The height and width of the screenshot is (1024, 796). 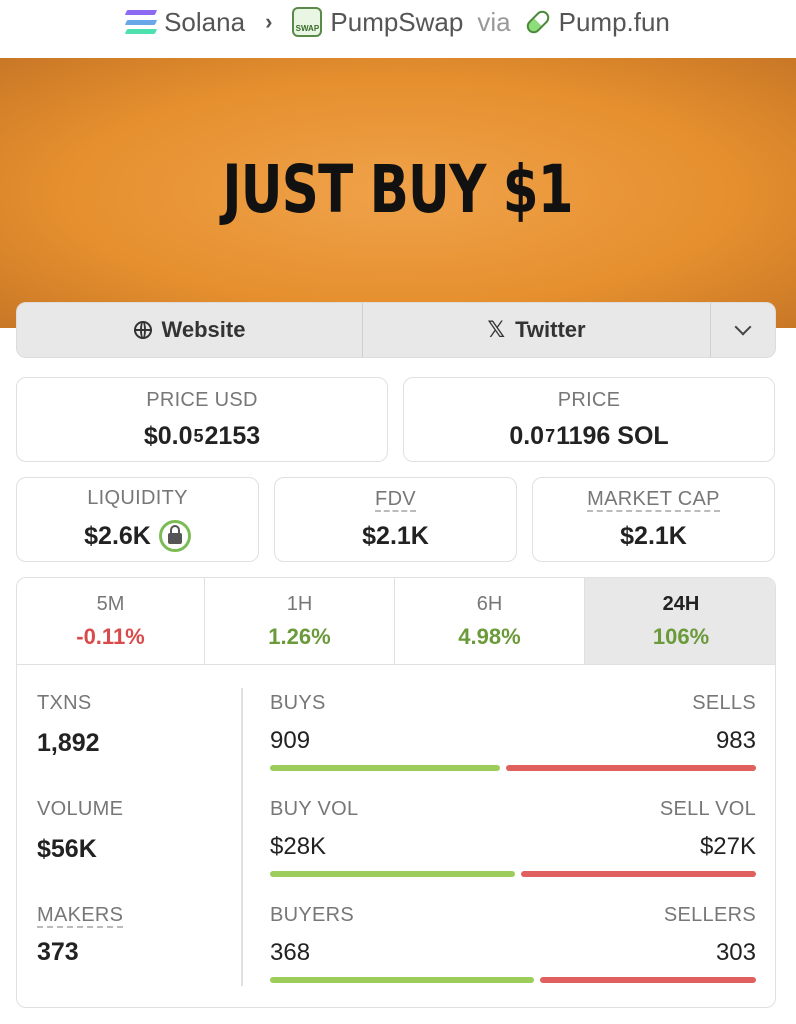 I want to click on sells-value: 983, so click(x=735, y=740).